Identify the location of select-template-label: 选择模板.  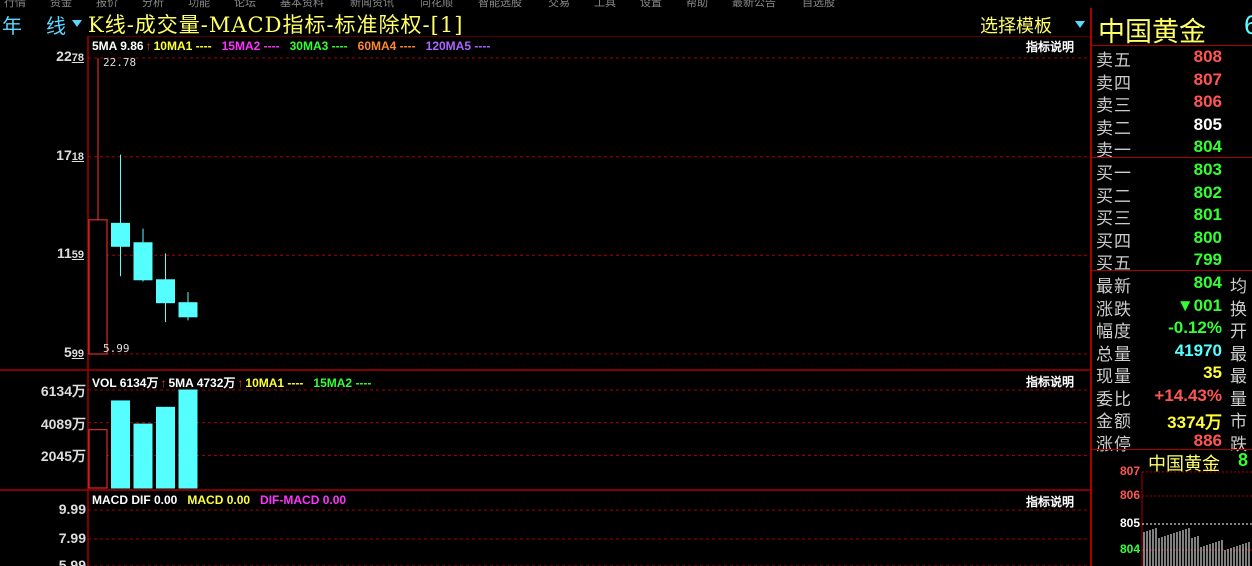
(1016, 26).